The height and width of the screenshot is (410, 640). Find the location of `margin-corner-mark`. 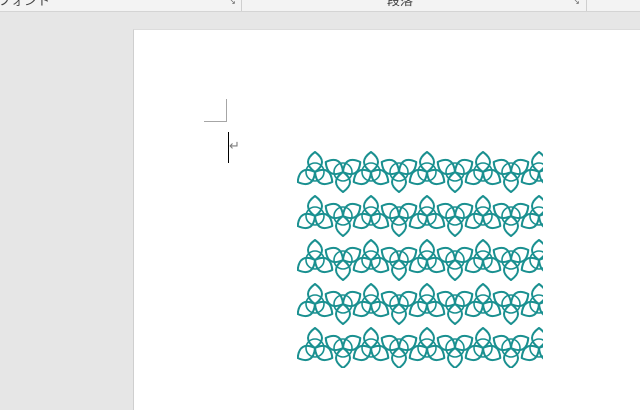

margin-corner-mark is located at coordinates (215, 110).